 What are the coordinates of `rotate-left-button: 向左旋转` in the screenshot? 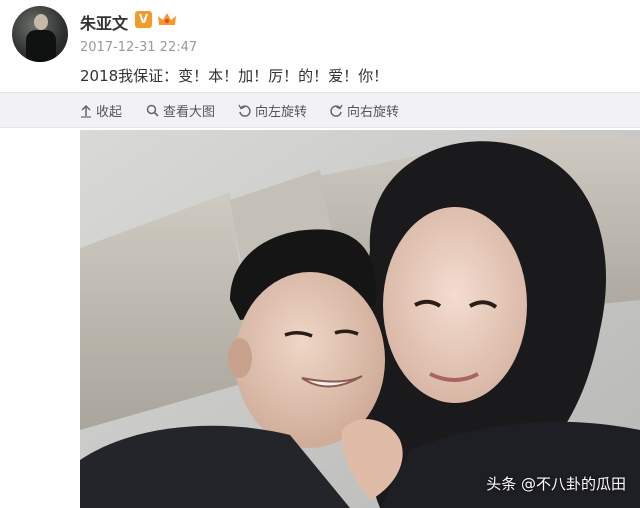 It's located at (272, 110).